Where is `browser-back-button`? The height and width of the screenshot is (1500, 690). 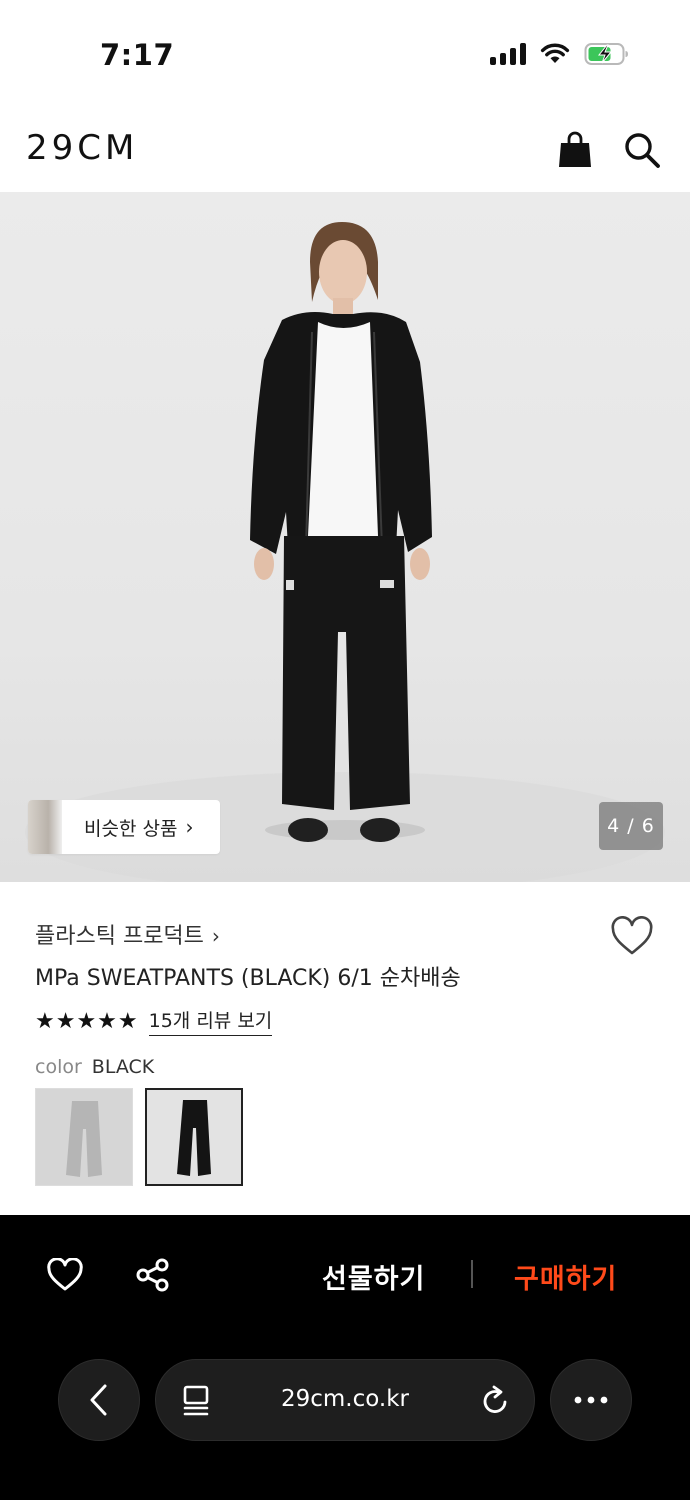 browser-back-button is located at coordinates (99, 1400).